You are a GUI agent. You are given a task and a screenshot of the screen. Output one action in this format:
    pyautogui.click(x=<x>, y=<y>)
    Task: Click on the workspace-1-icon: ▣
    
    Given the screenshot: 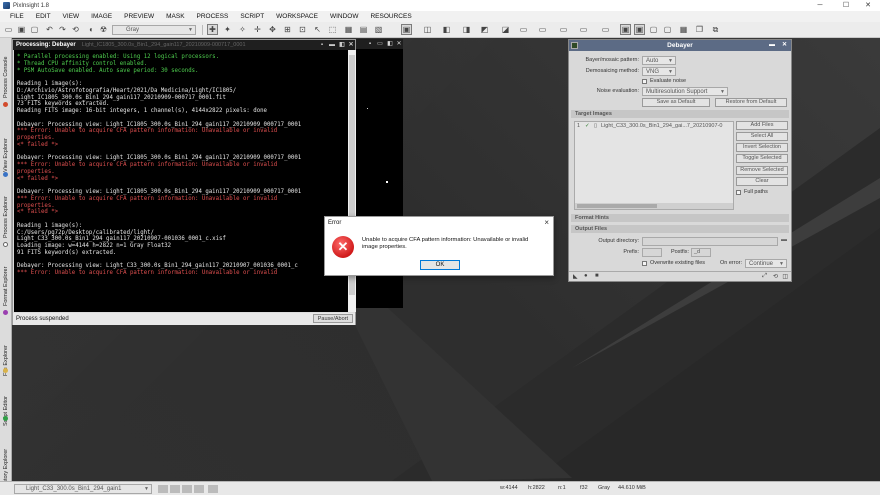 What is the action you would take?
    pyautogui.click(x=625, y=29)
    